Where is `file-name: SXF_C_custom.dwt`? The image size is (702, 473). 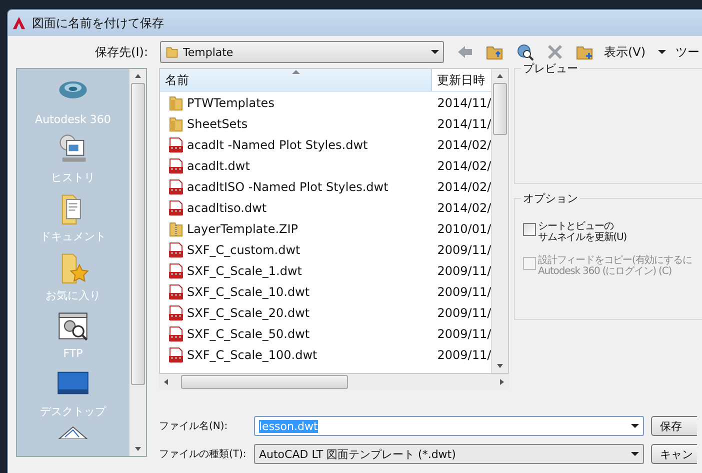
file-name: SXF_C_custom.dwt is located at coordinates (243, 249).